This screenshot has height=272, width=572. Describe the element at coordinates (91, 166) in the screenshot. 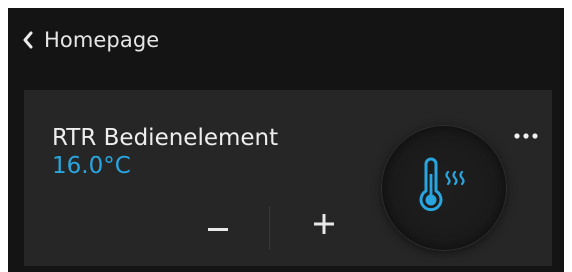

I see `temperature-value: 16.0°C` at that location.